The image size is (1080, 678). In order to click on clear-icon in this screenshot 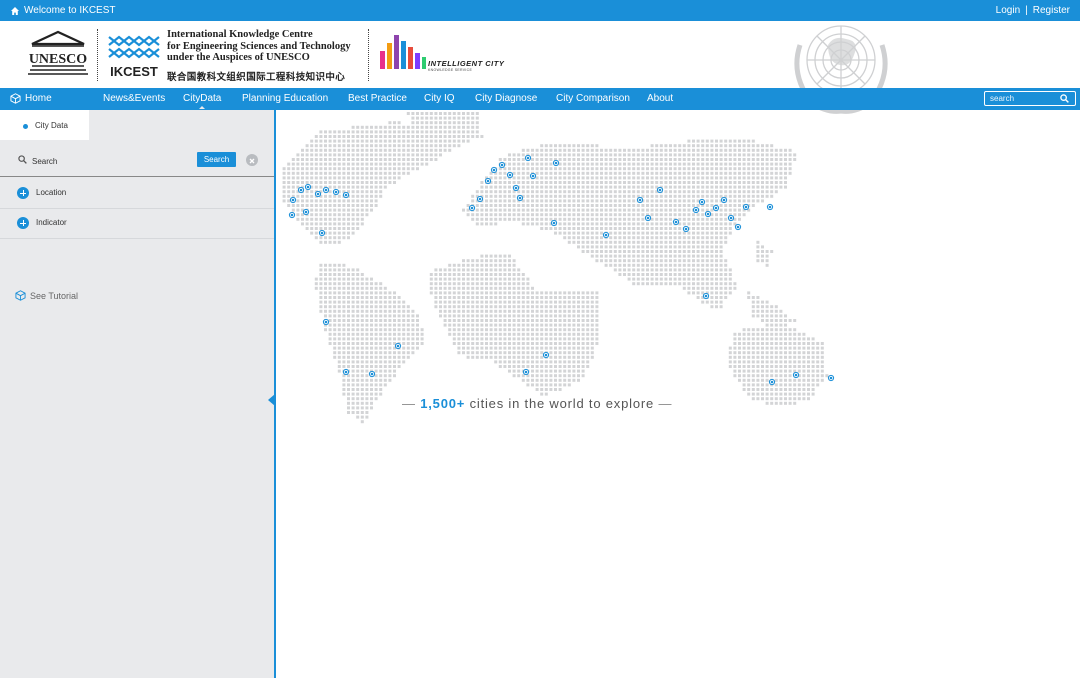, I will do `click(252, 160)`.